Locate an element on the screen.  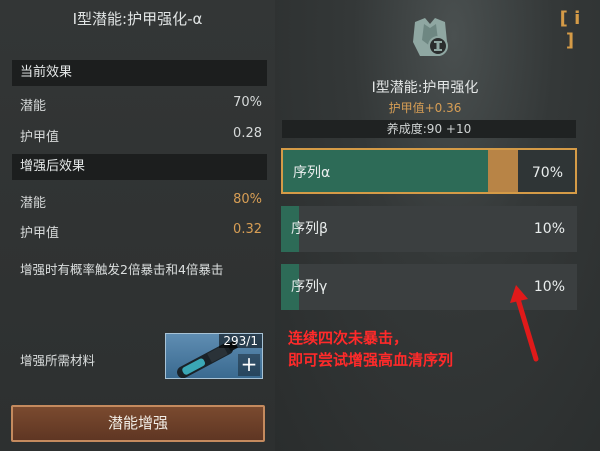
add-material-button: + is located at coordinates (249, 365).